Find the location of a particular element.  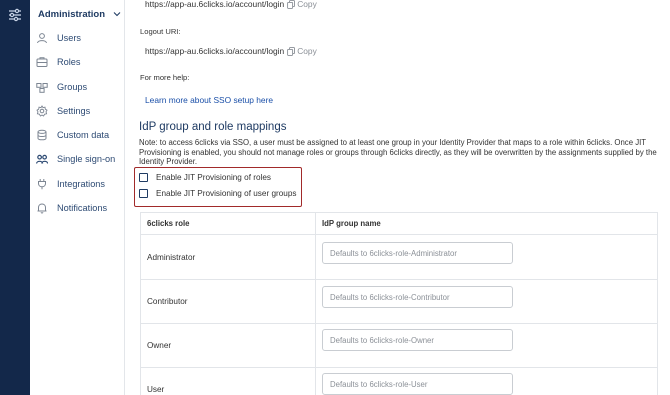

roles-icon is located at coordinates (42, 62).